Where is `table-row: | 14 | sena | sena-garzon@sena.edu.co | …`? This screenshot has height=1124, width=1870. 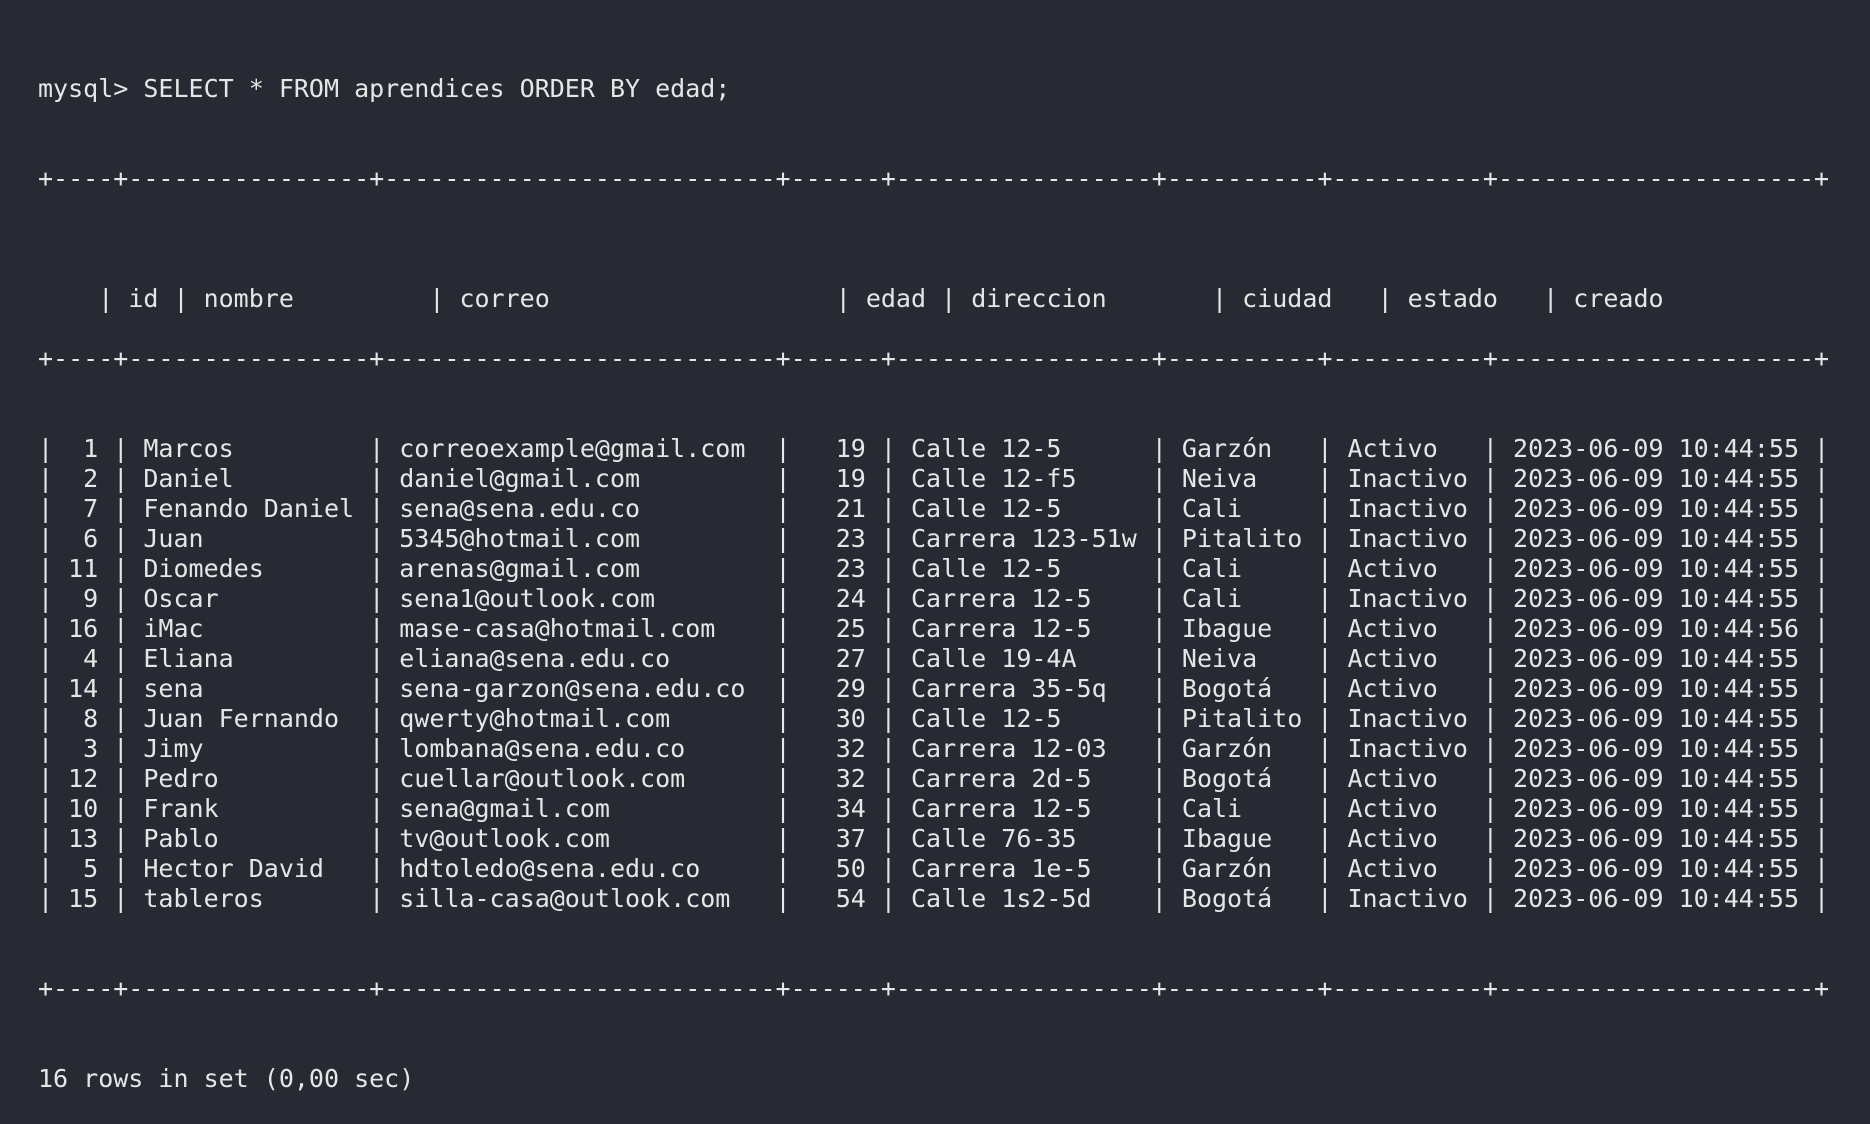 table-row: | 14 | sena | sena-garzon@sena.edu.co | … is located at coordinates (934, 688).